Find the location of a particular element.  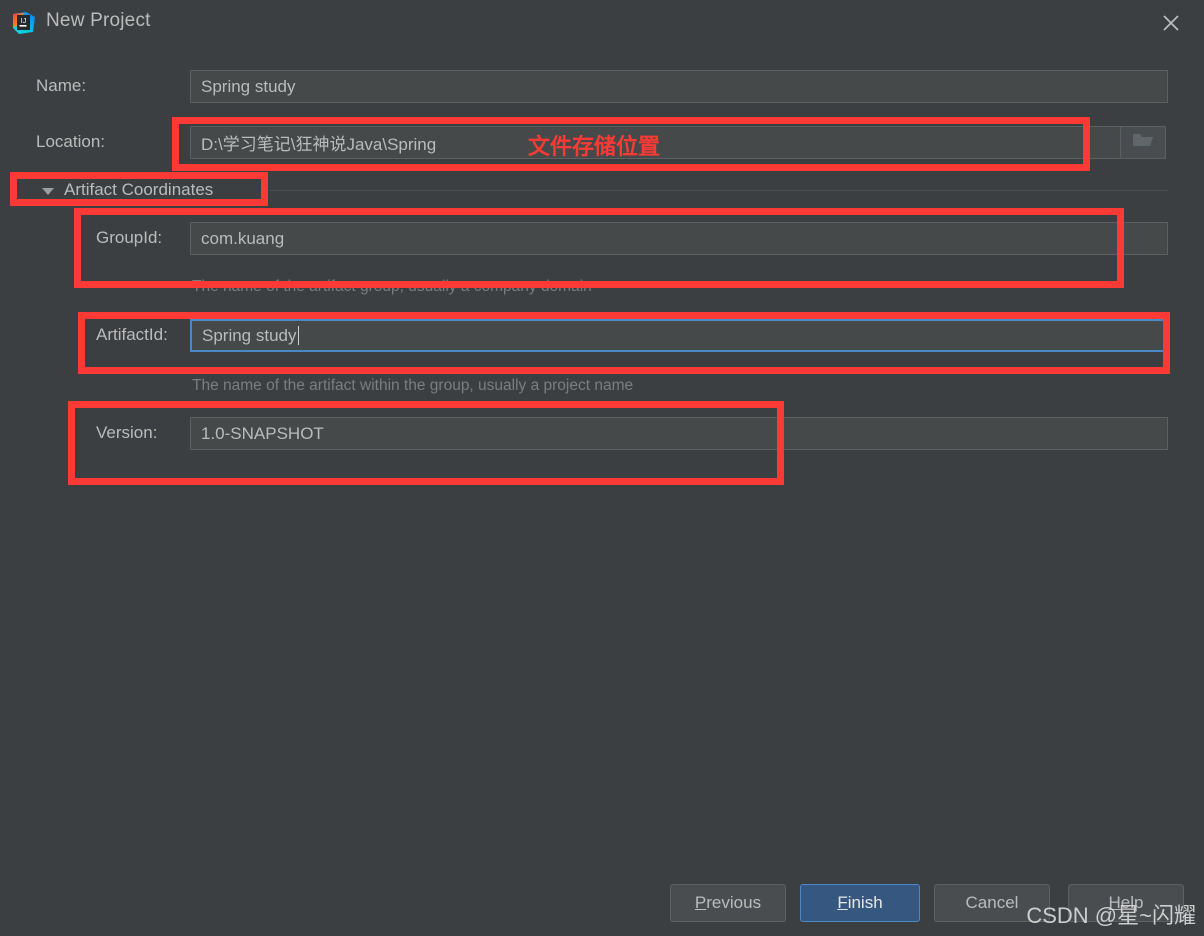

finish-button-mnemonic: F is located at coordinates (842, 902).